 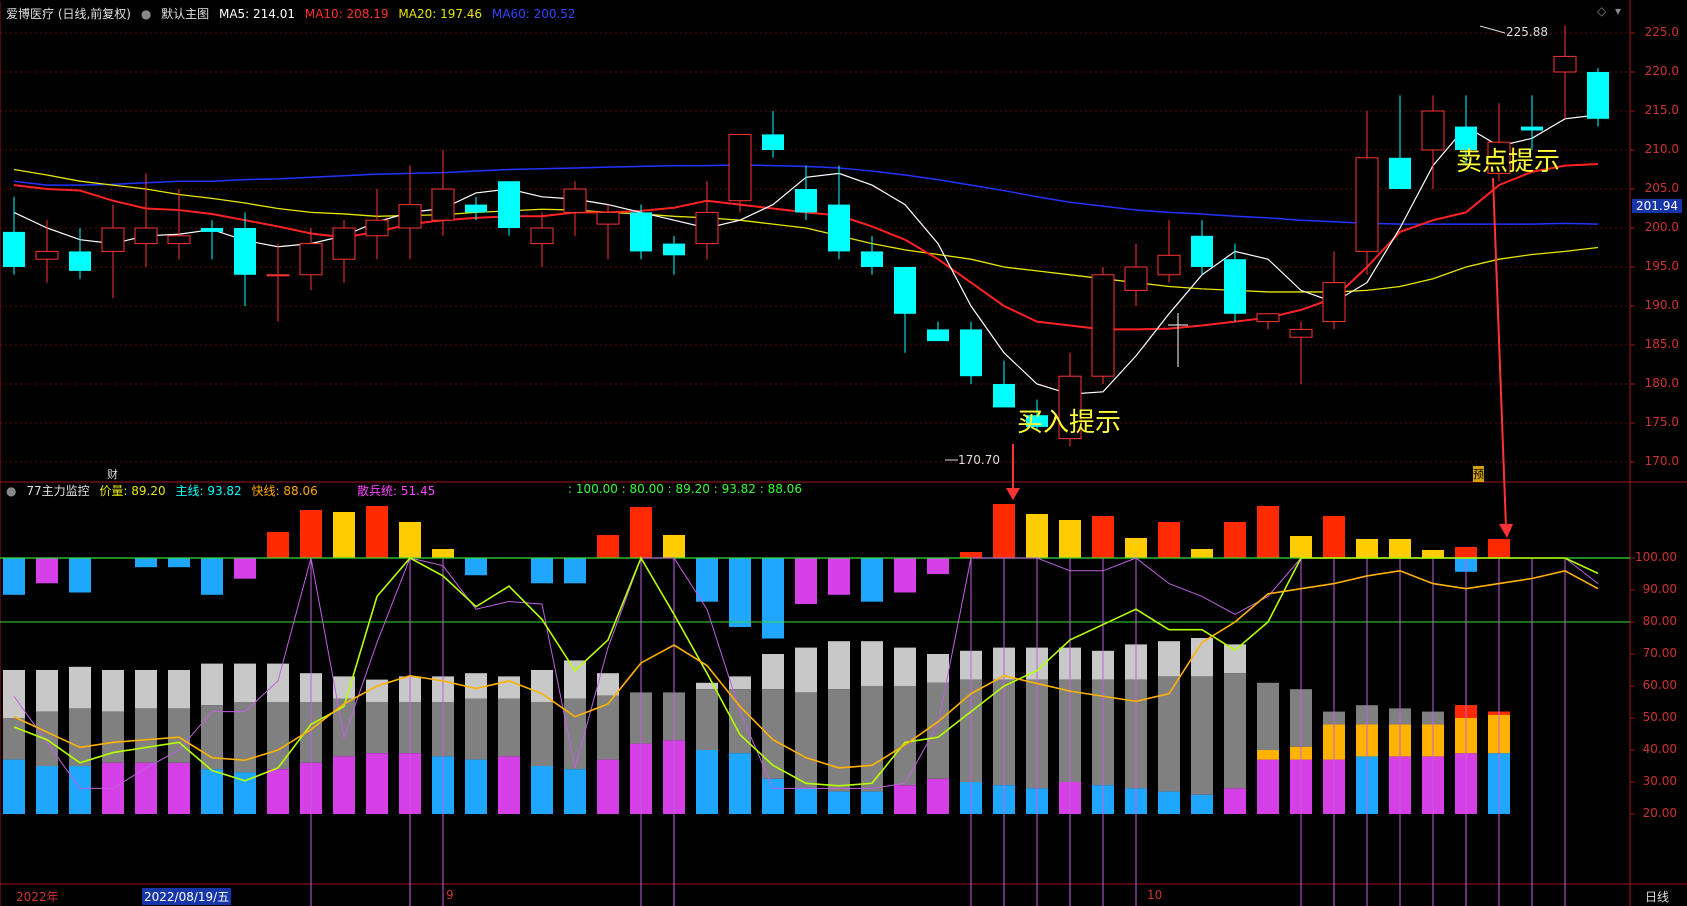 What do you see at coordinates (1661, 188) in the screenshot?
I see `price-tick-label: 205.0` at bounding box center [1661, 188].